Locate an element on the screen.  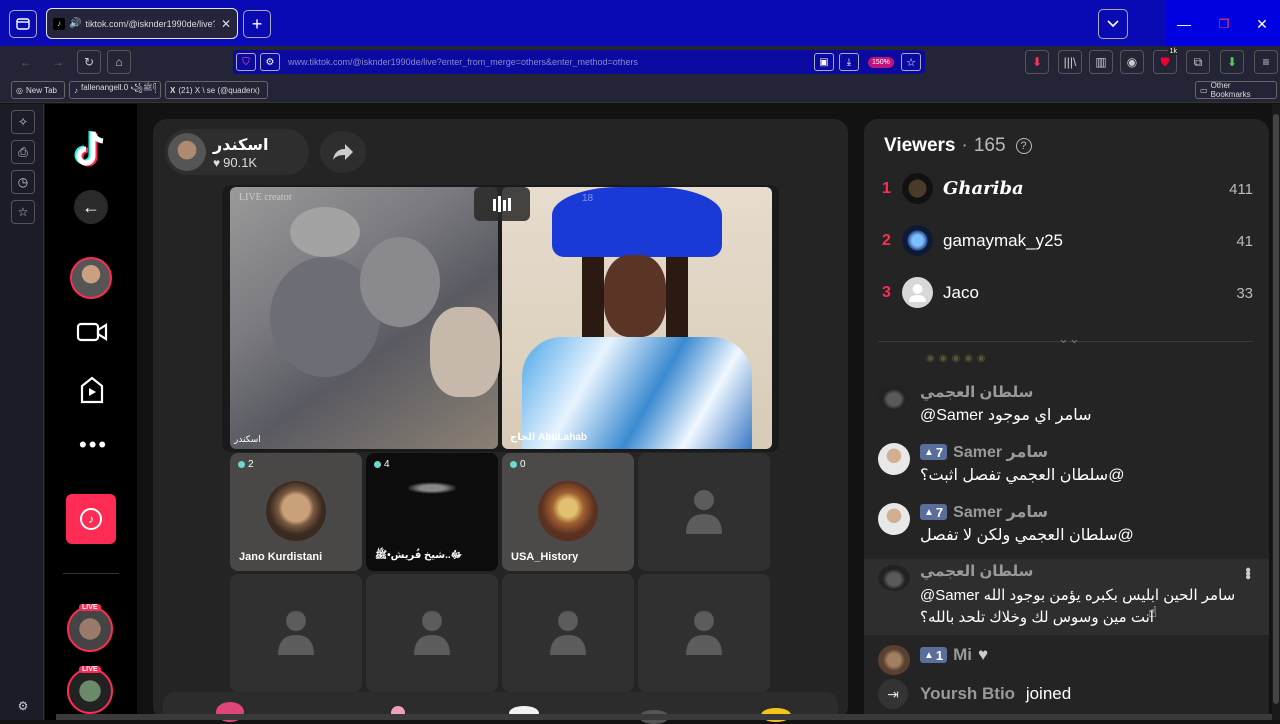
more-options-icon: ••• is located at coordinates (93, 445).